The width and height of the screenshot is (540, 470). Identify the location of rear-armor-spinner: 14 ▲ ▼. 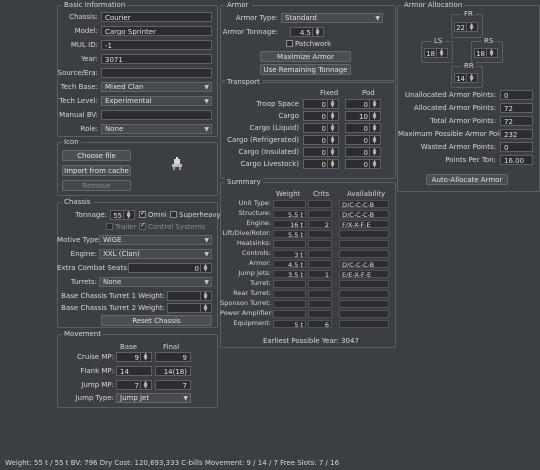
(466, 78).